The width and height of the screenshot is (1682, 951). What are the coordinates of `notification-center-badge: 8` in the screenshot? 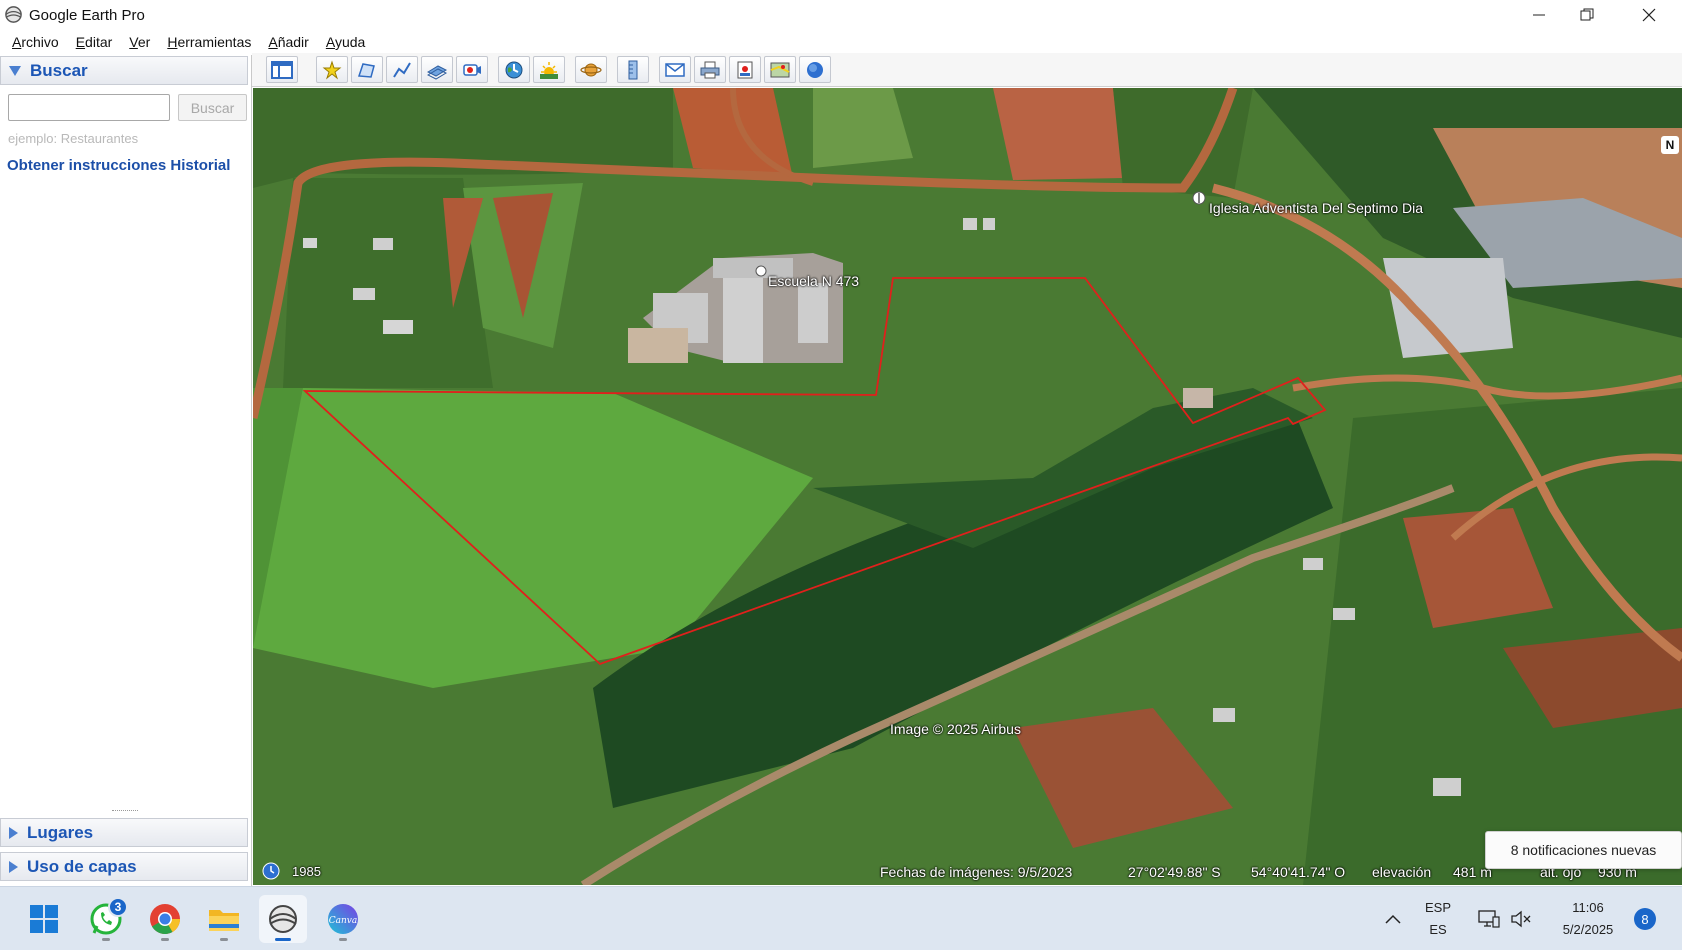 It's located at (1645, 919).